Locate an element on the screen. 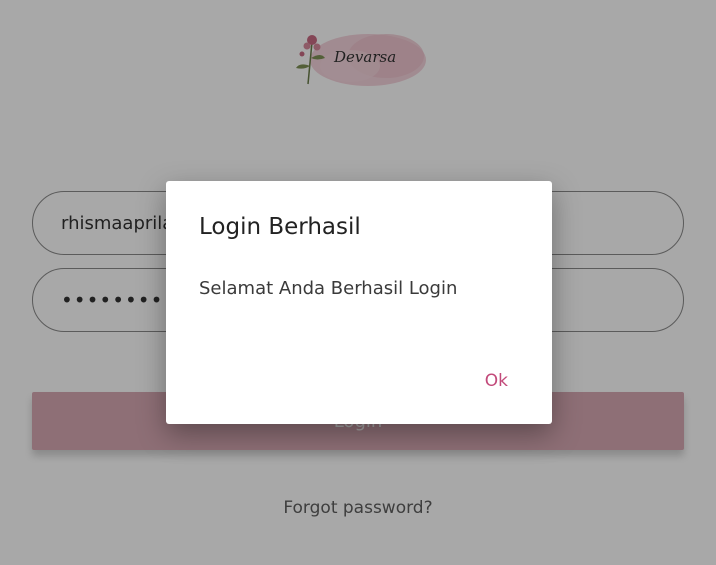  dialog-title: Login Berhasil is located at coordinates (280, 227).